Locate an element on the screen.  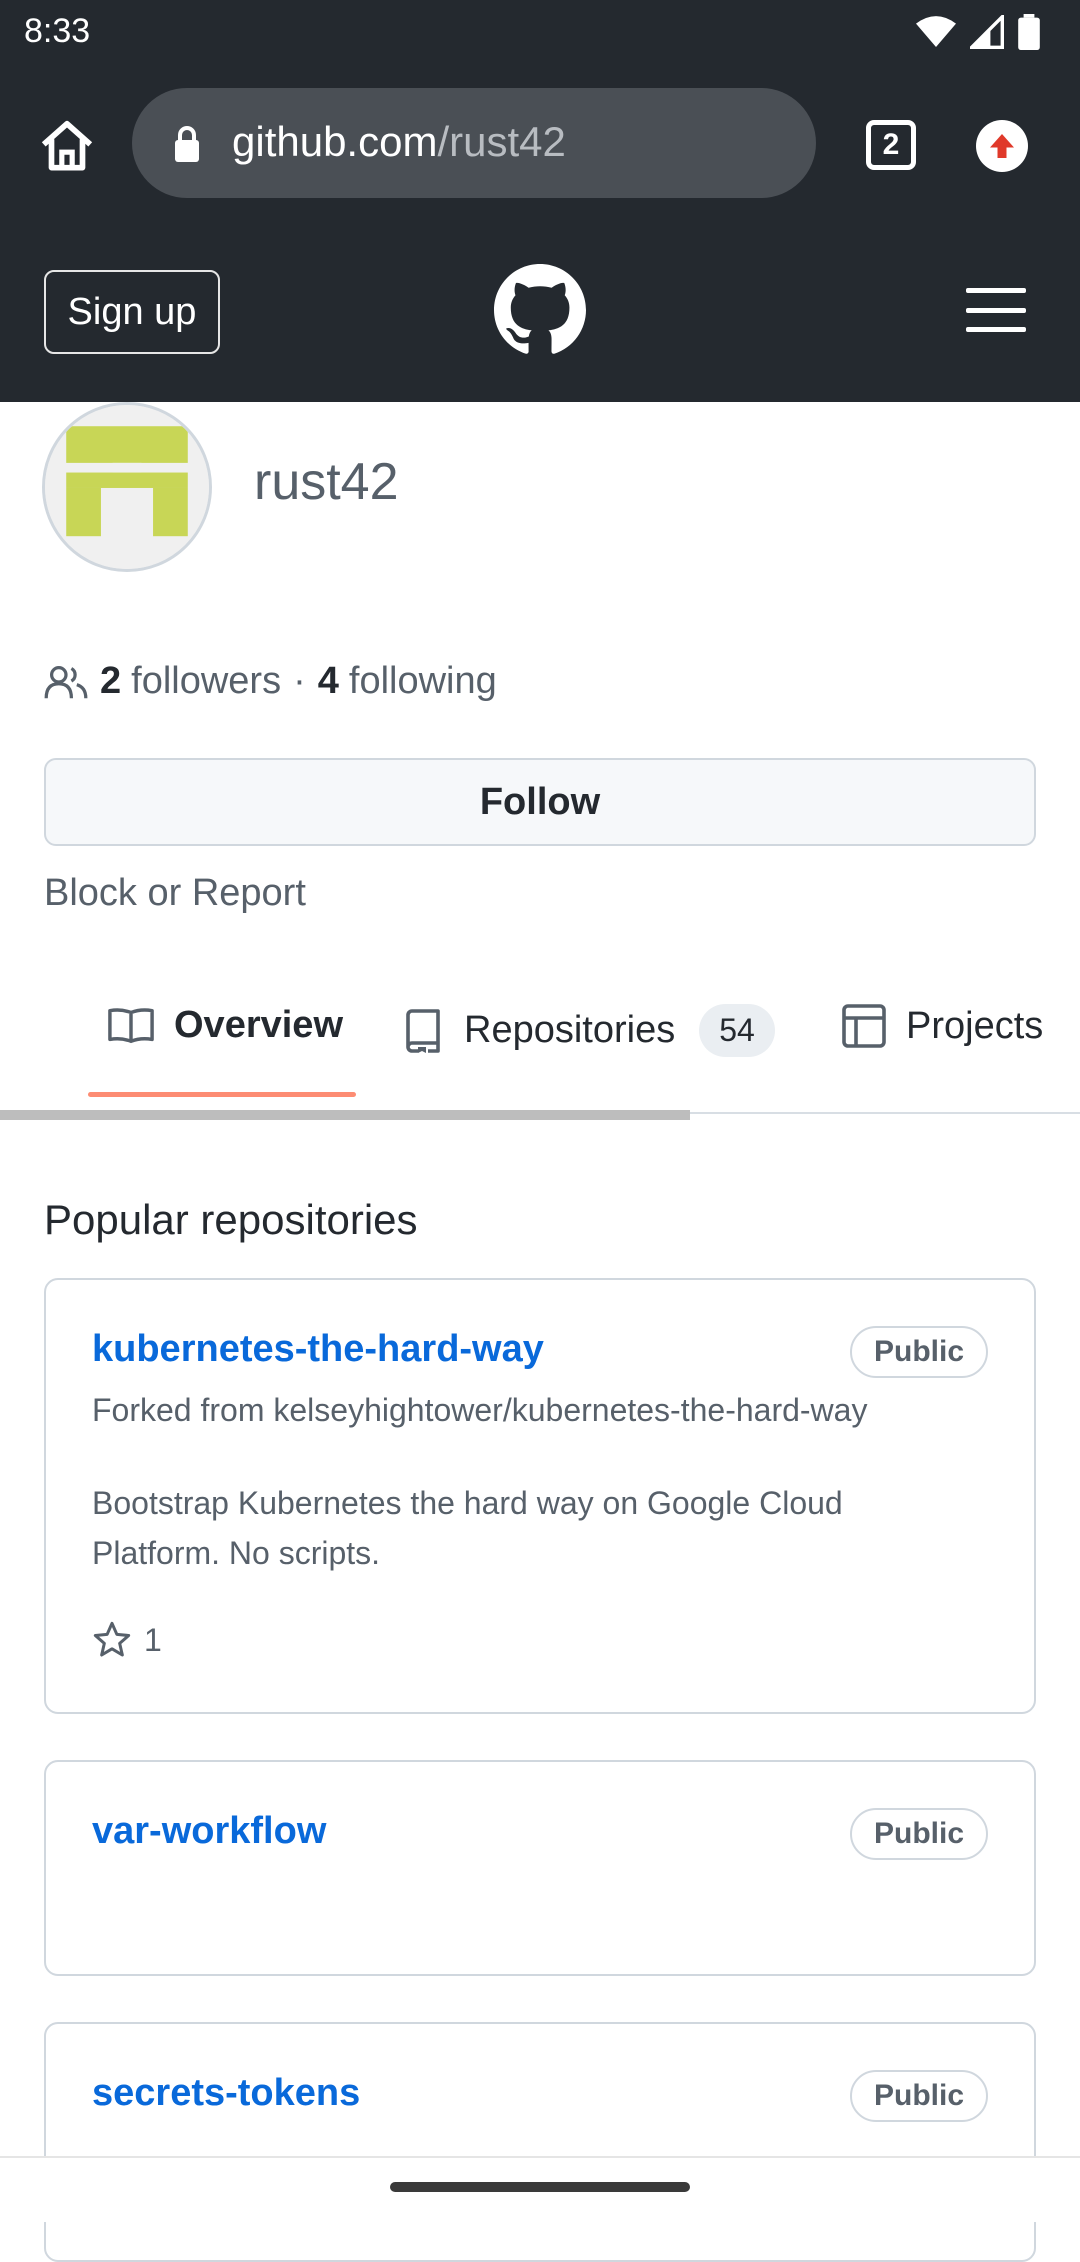
home-icon is located at coordinates (67, 145).